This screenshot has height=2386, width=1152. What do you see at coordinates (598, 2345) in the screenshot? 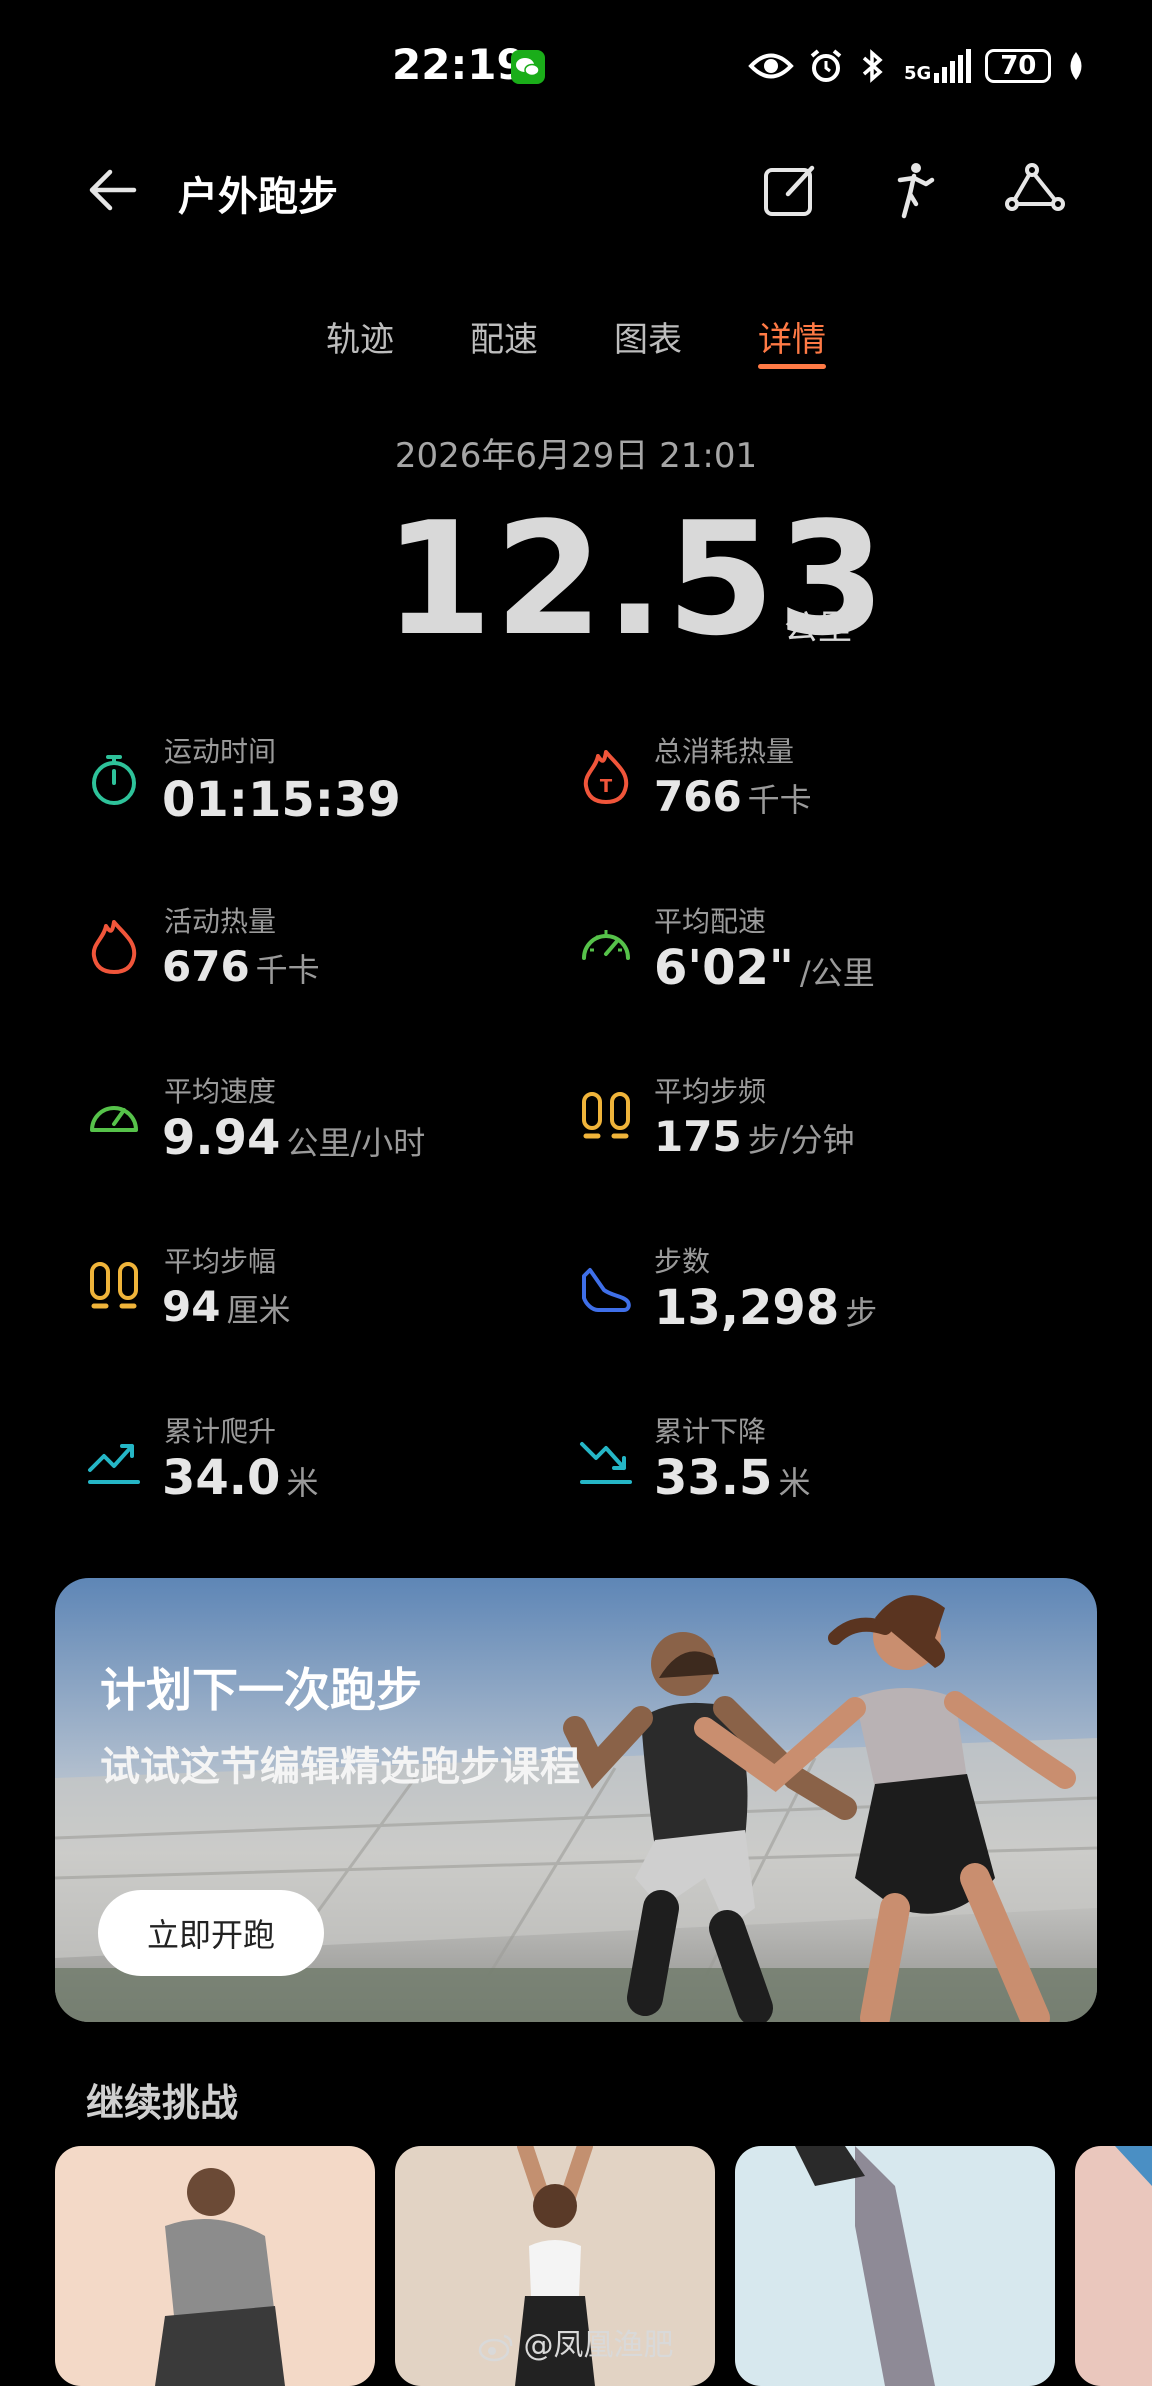
I see `watermark-text: @凤凰渔肥` at bounding box center [598, 2345].